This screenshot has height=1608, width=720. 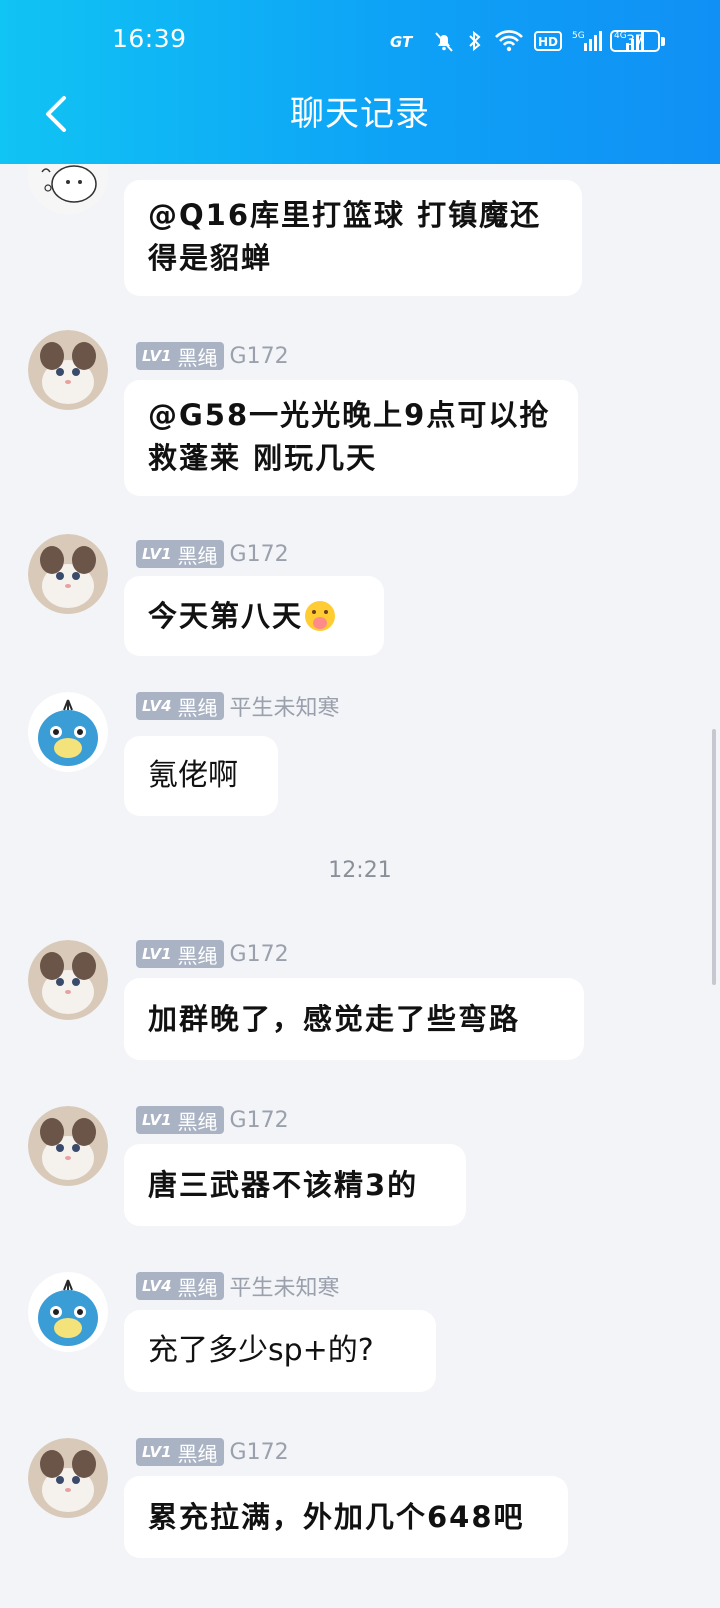 I want to click on svg-text: 5G, so click(x=578, y=36).